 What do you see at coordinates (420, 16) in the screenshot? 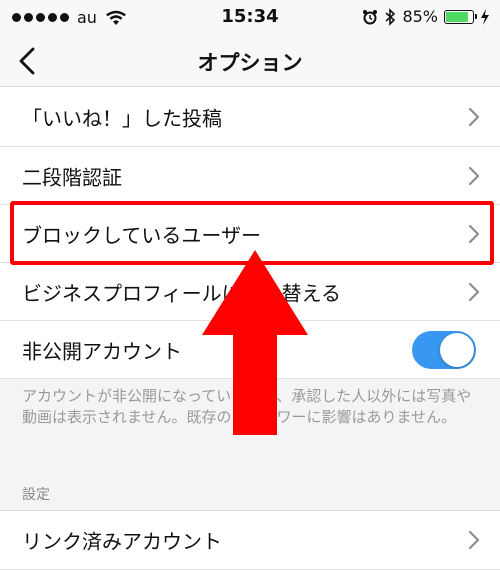
I see `battery-percent: 85%` at bounding box center [420, 16].